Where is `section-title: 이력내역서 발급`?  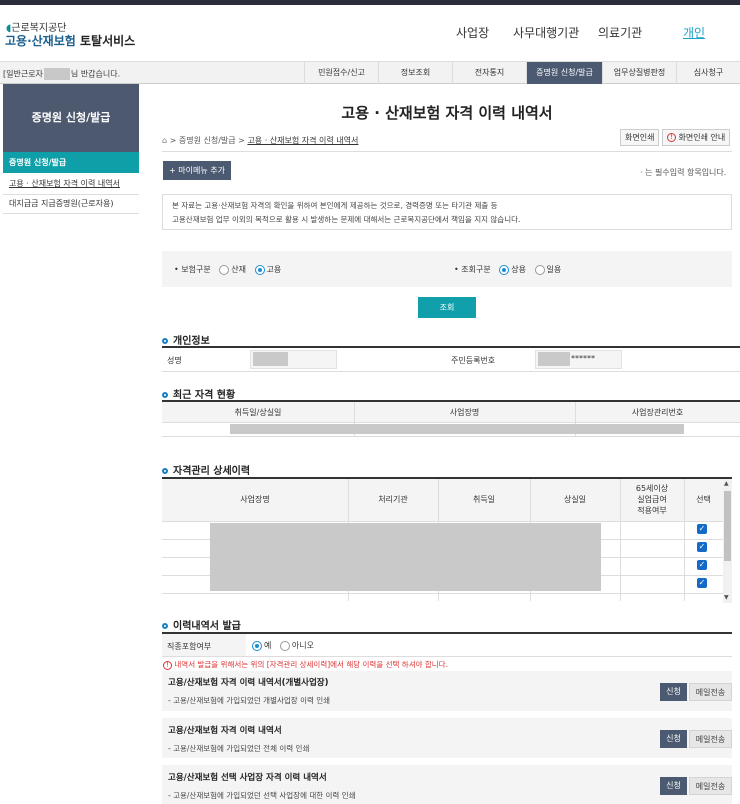
section-title: 이력내역서 발급 is located at coordinates (207, 626).